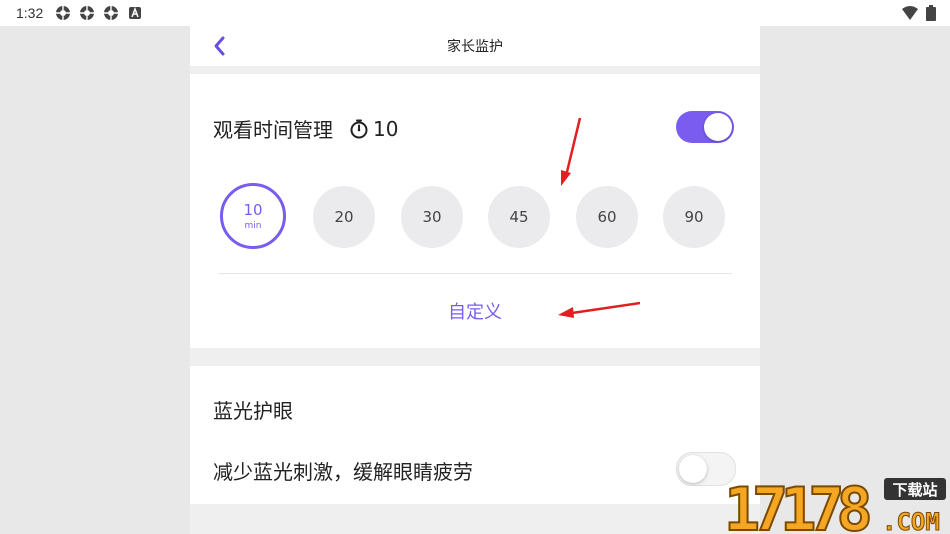 The image size is (950, 534). I want to click on time-option-value: 60, so click(607, 217).